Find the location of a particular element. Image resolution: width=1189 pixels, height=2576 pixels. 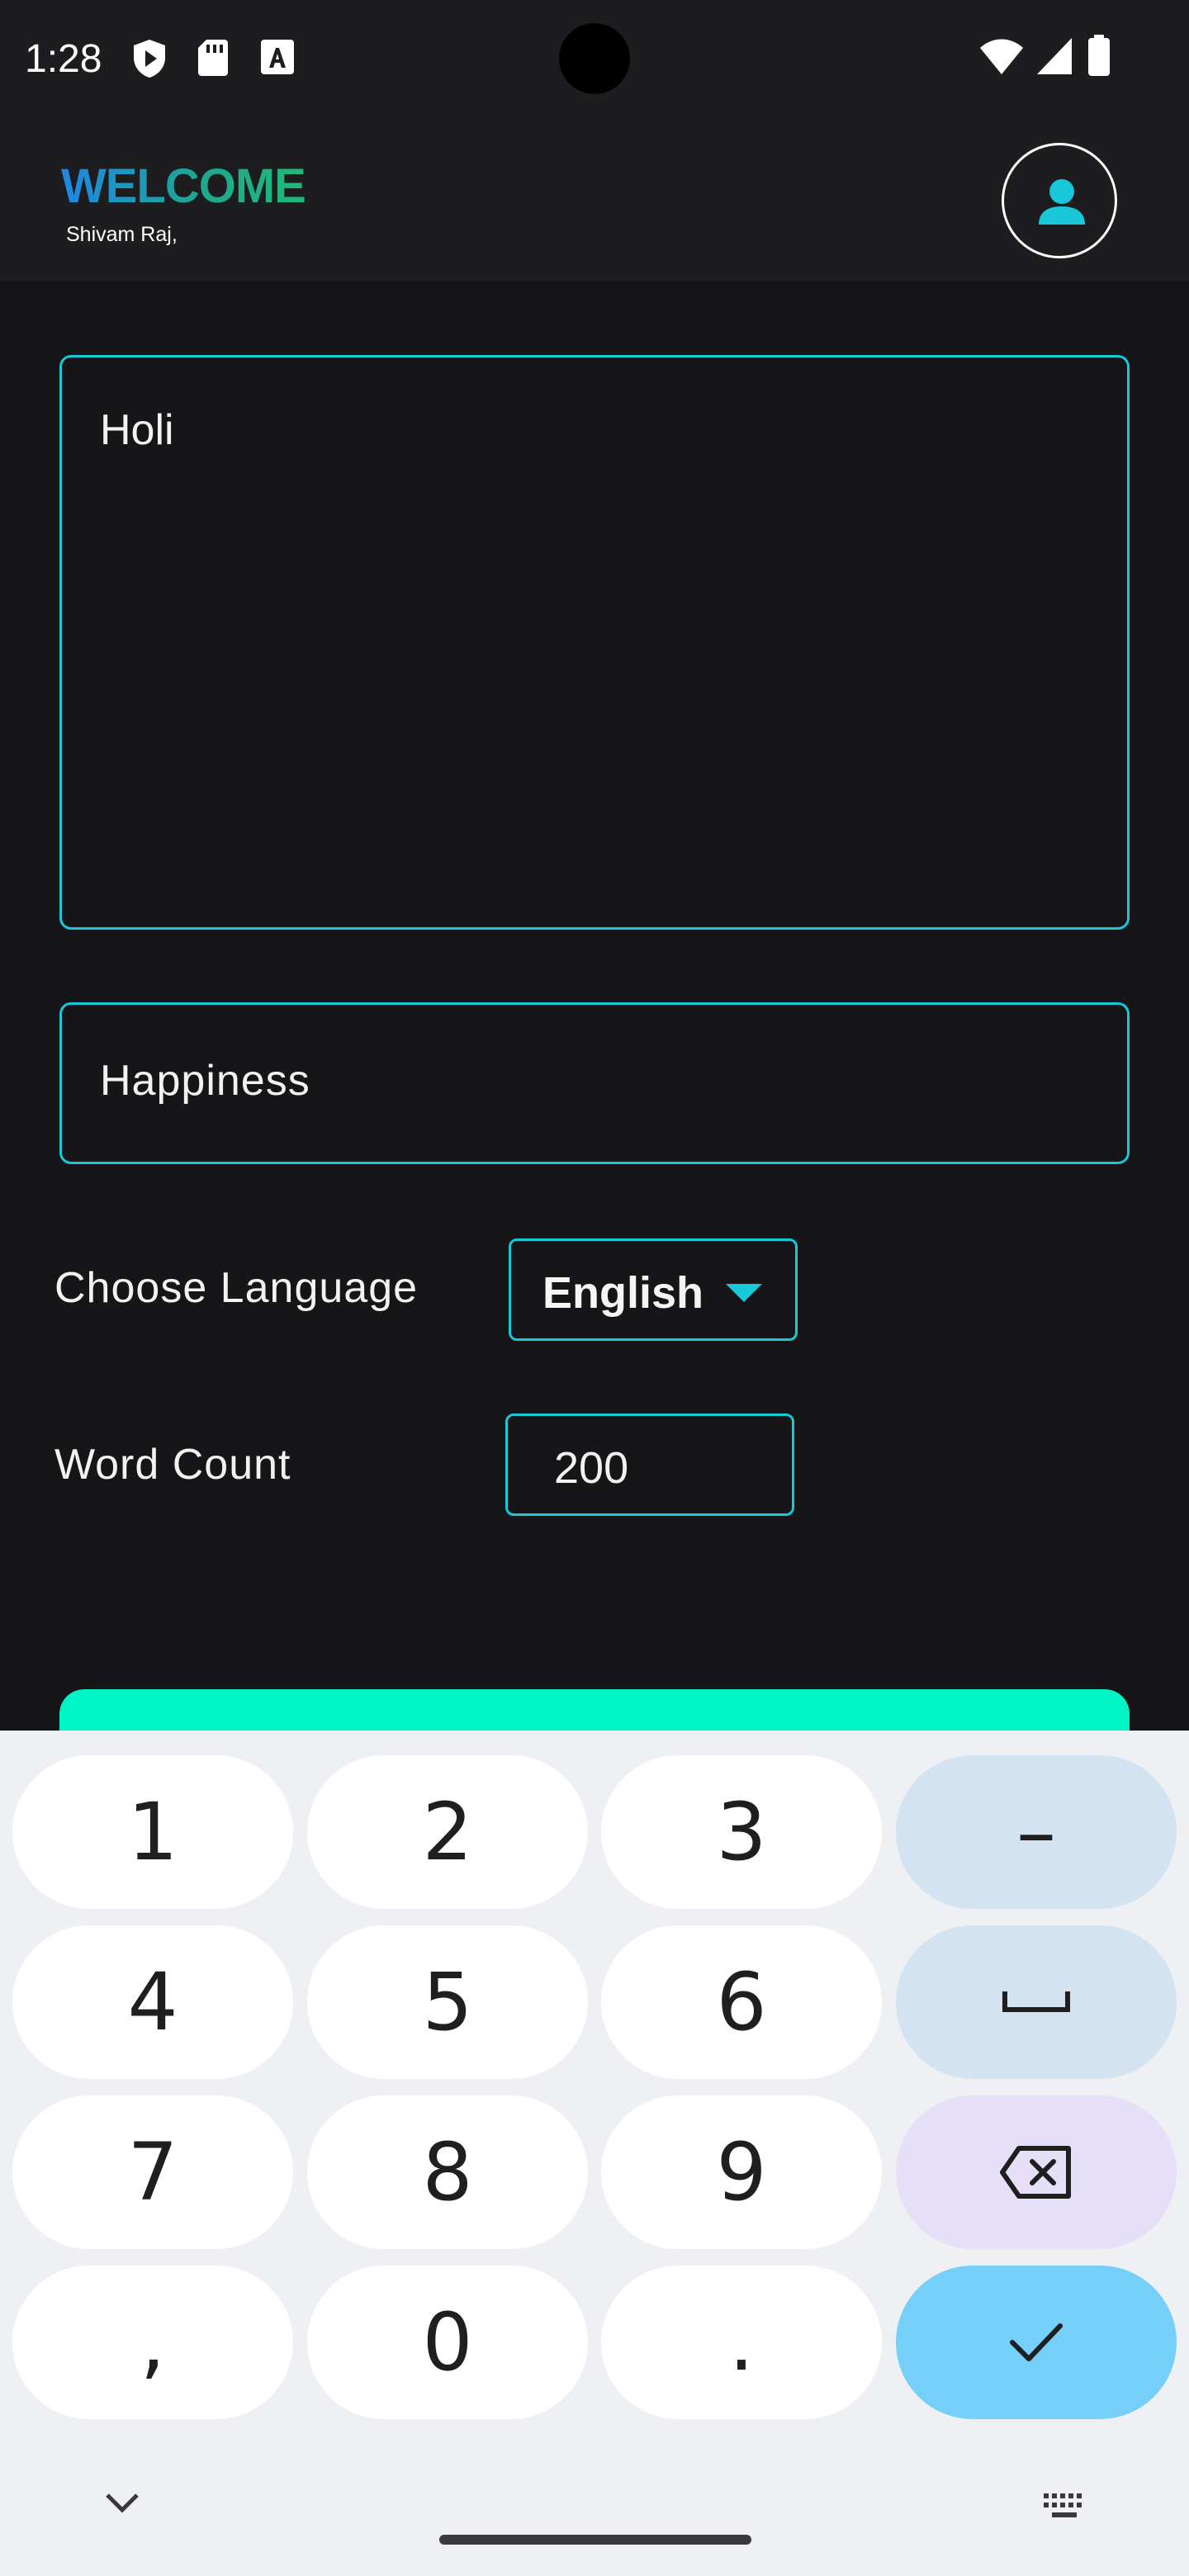

backspace-icon is located at coordinates (1035, 2172).